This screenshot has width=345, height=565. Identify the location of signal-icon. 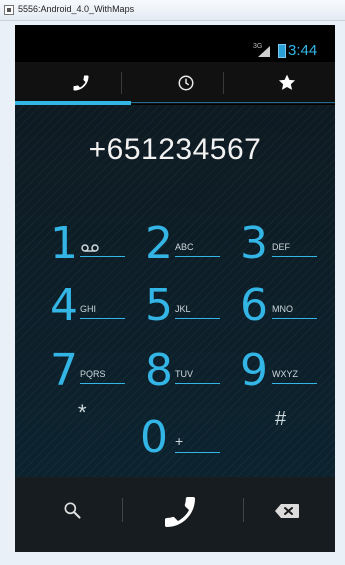
(264, 51).